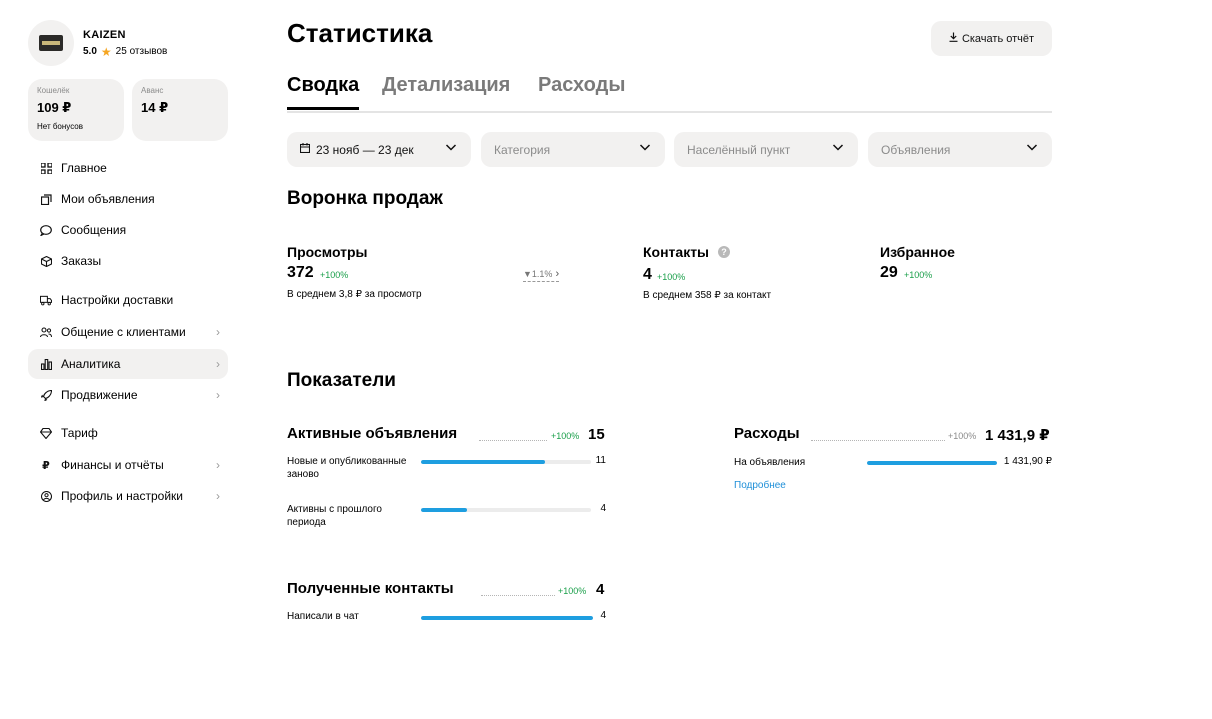 This screenshot has height=719, width=1212. What do you see at coordinates (84, 168) in the screenshot?
I see `sidebar-item-label: Главное` at bounding box center [84, 168].